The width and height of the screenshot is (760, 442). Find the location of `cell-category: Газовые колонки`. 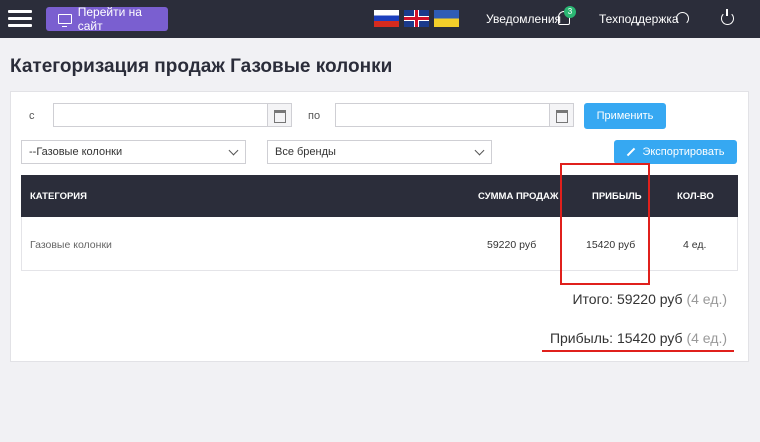

cell-category: Газовые колонки is located at coordinates (71, 245).